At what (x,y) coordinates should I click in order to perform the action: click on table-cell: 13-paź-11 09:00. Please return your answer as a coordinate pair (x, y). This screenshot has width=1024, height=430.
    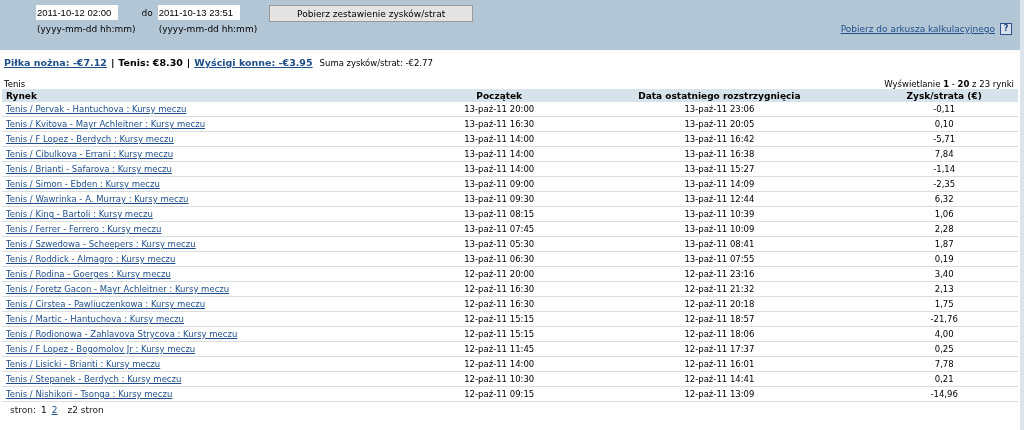
    Looking at the image, I should click on (499, 184).